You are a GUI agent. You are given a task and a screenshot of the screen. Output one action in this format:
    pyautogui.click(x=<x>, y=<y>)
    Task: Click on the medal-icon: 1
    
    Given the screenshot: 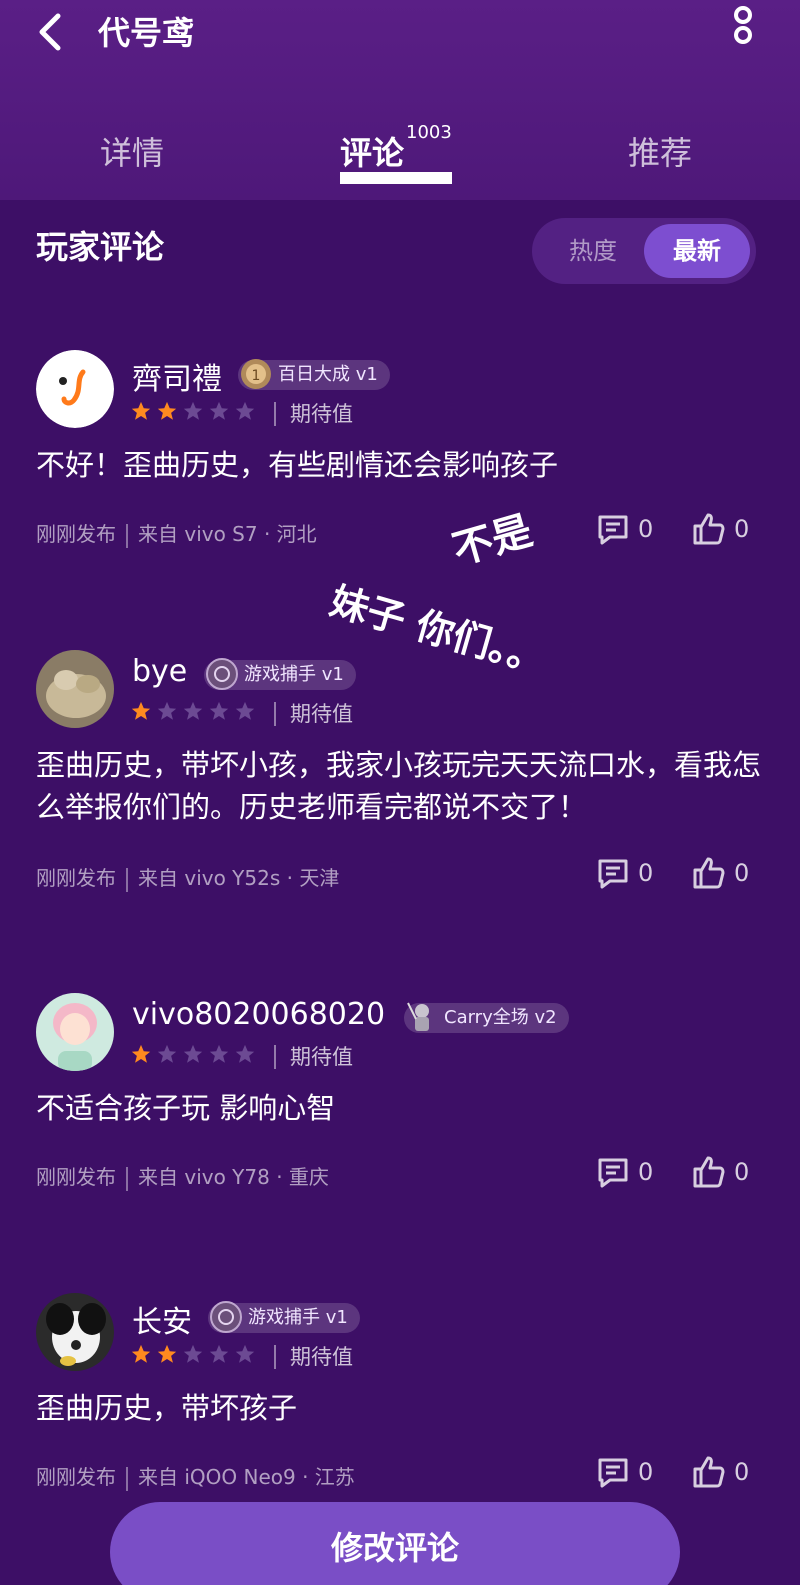 What is the action you would take?
    pyautogui.click(x=256, y=374)
    